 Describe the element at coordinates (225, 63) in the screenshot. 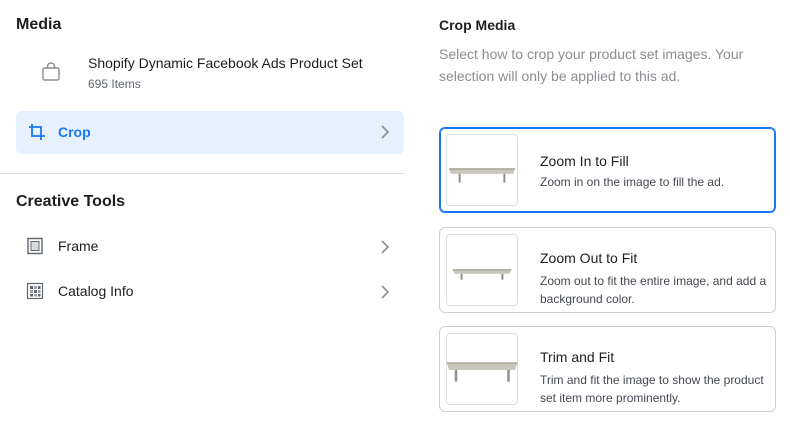

I see `product-set-name: Shopify Dynamic Facebook Ads Product Set` at that location.